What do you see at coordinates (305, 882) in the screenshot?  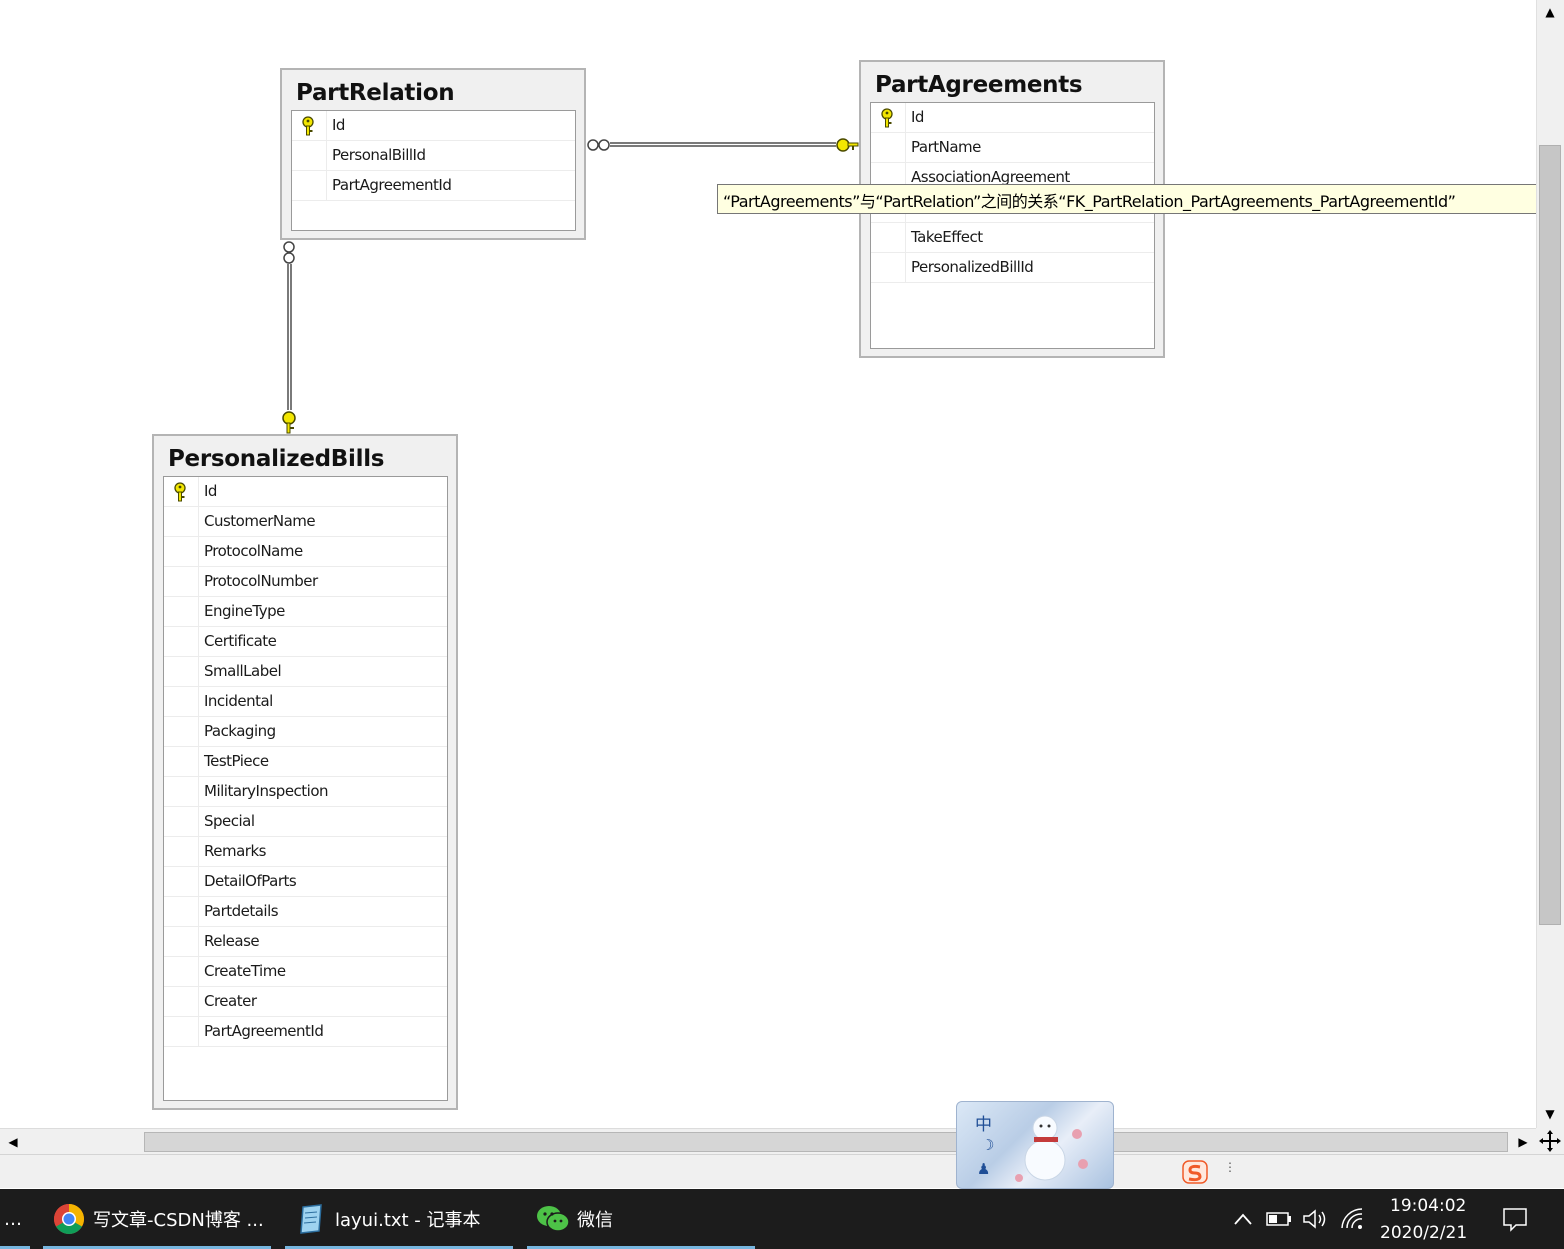 I see `column-row: DetailOfParts` at bounding box center [305, 882].